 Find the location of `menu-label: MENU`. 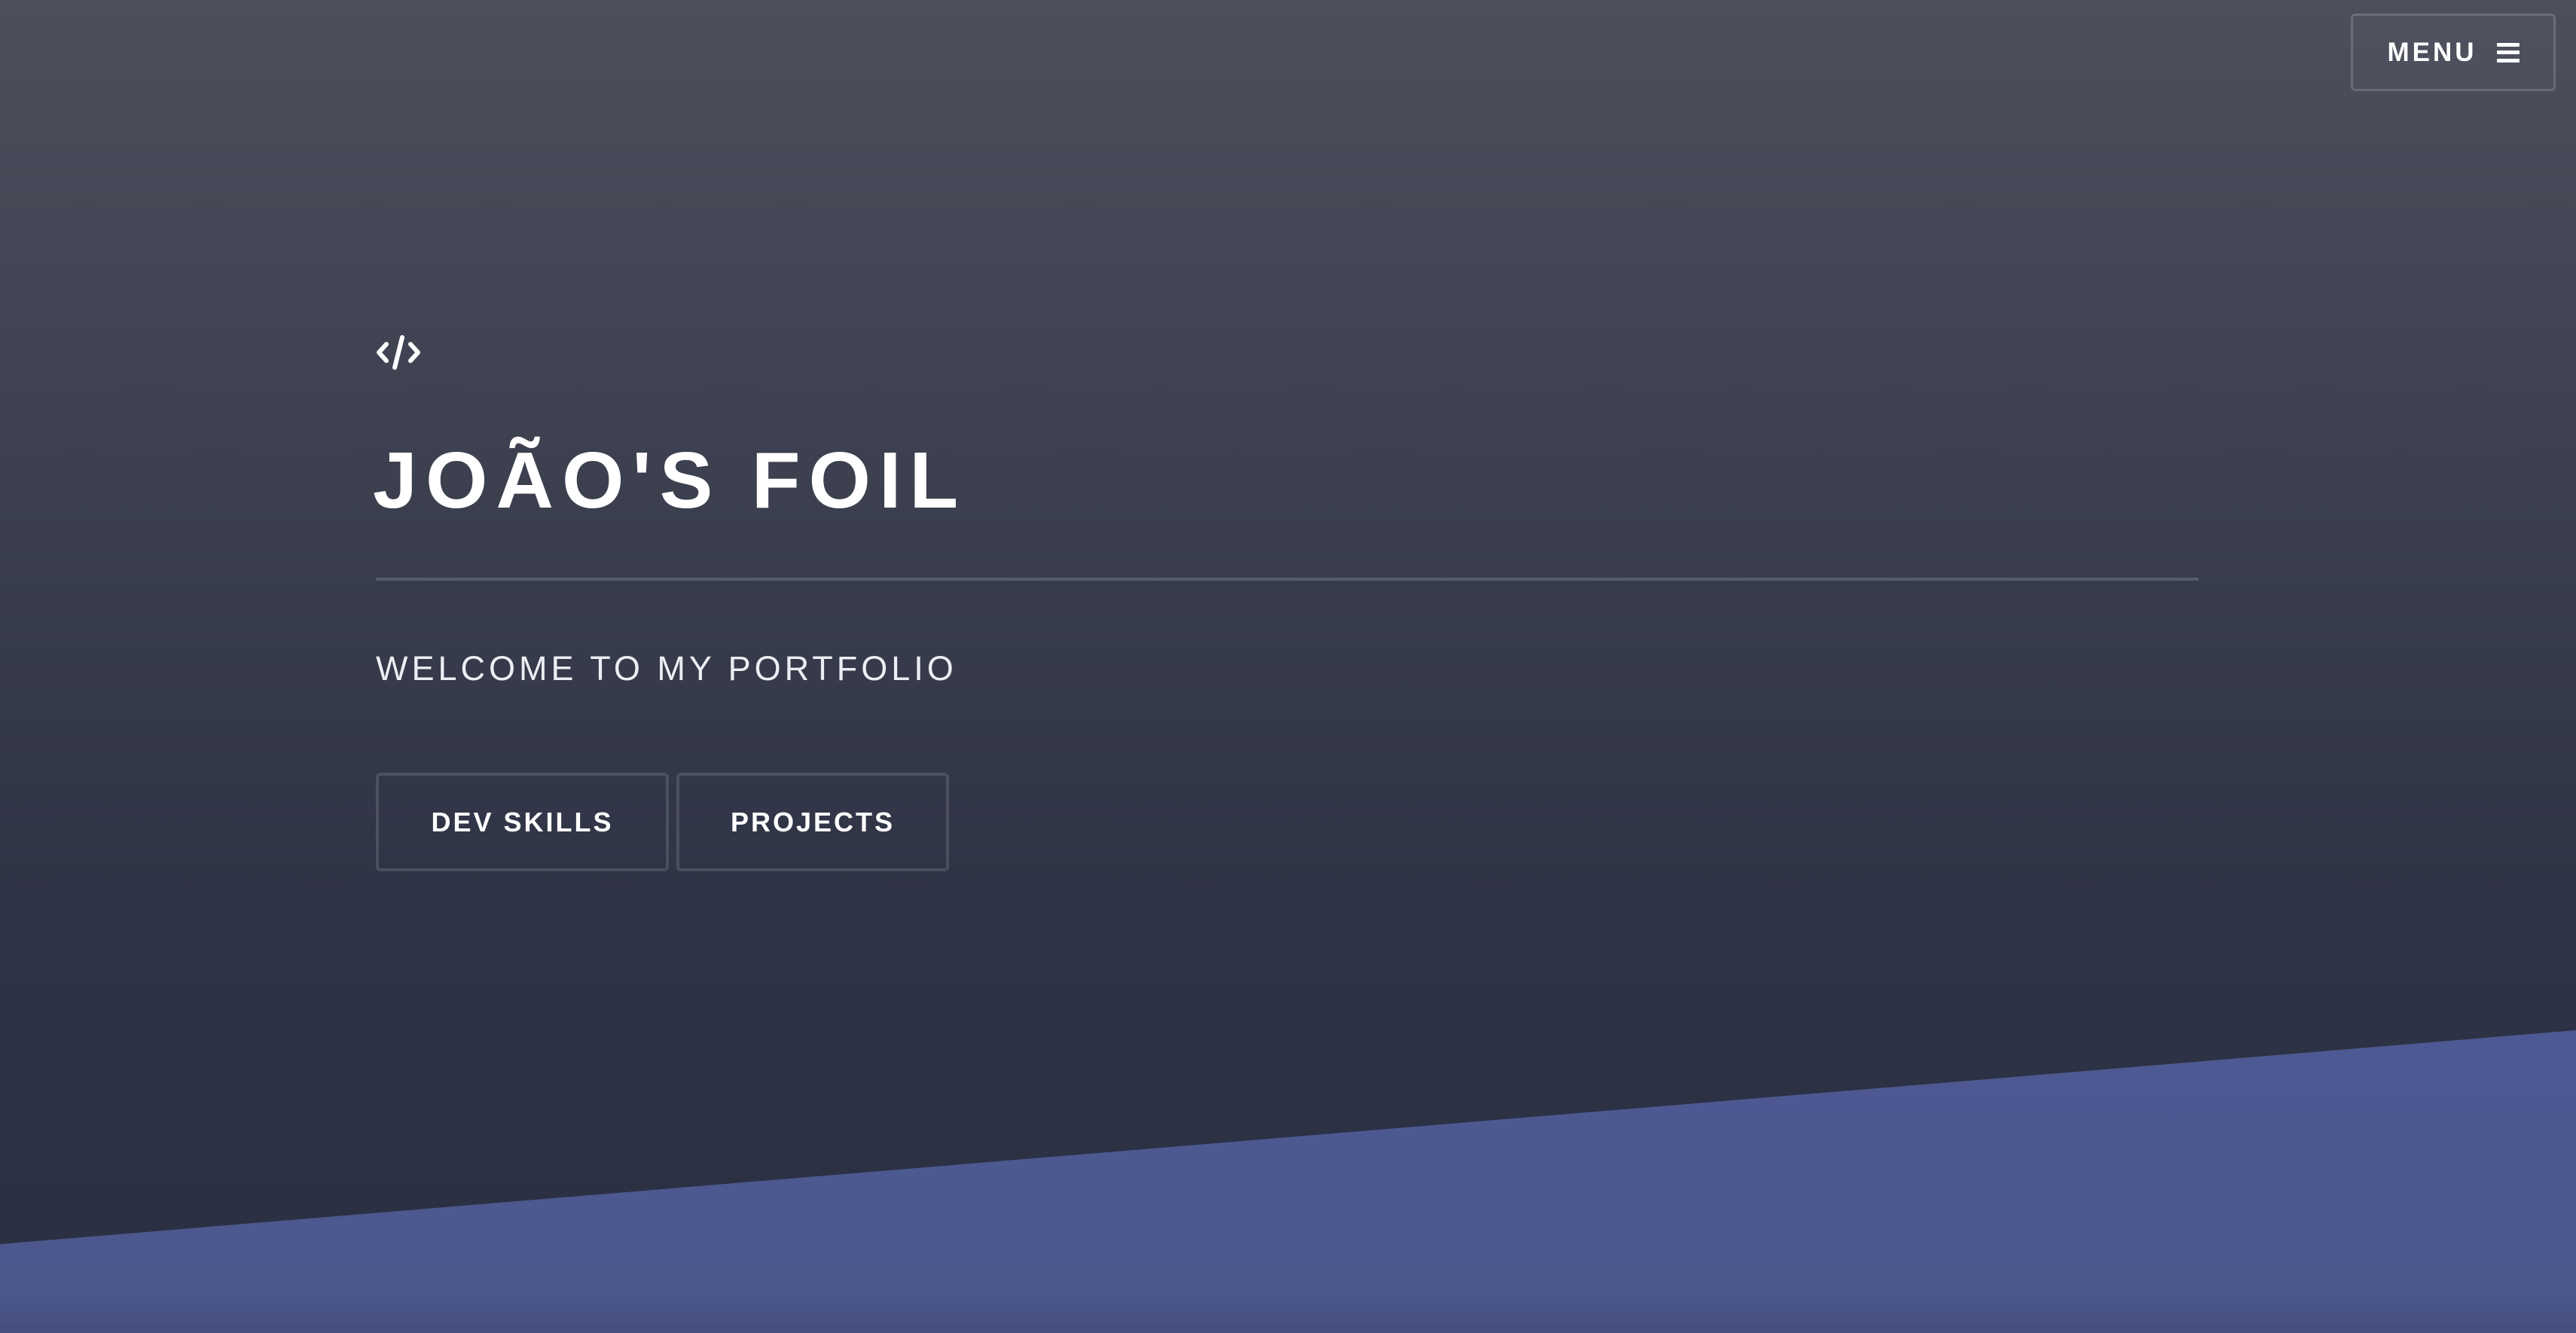

menu-label: MENU is located at coordinates (2432, 52).